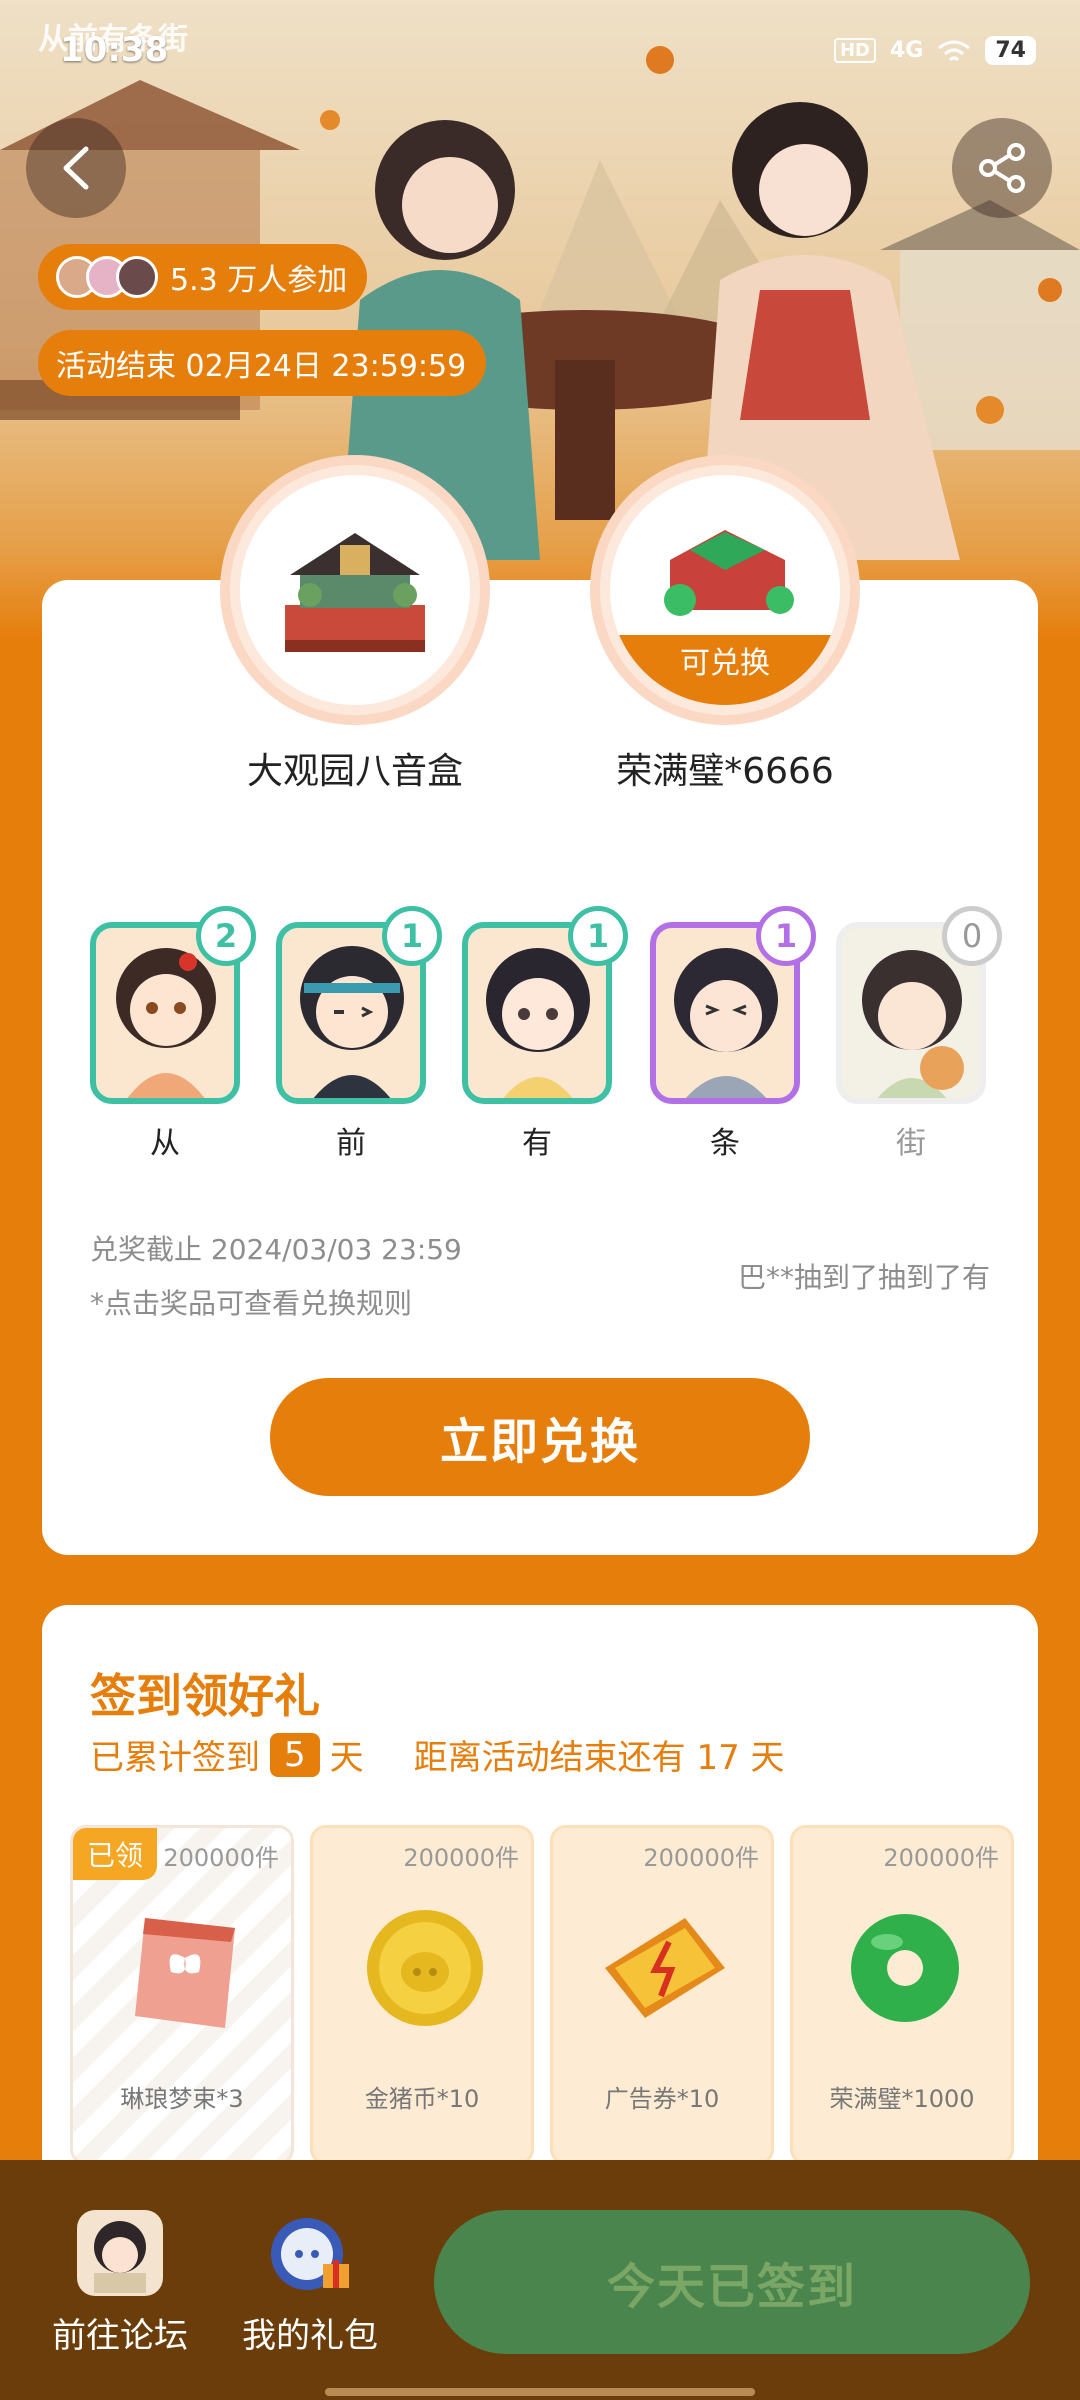  Describe the element at coordinates (537, 1143) in the screenshot. I see `character-label: 有` at that location.